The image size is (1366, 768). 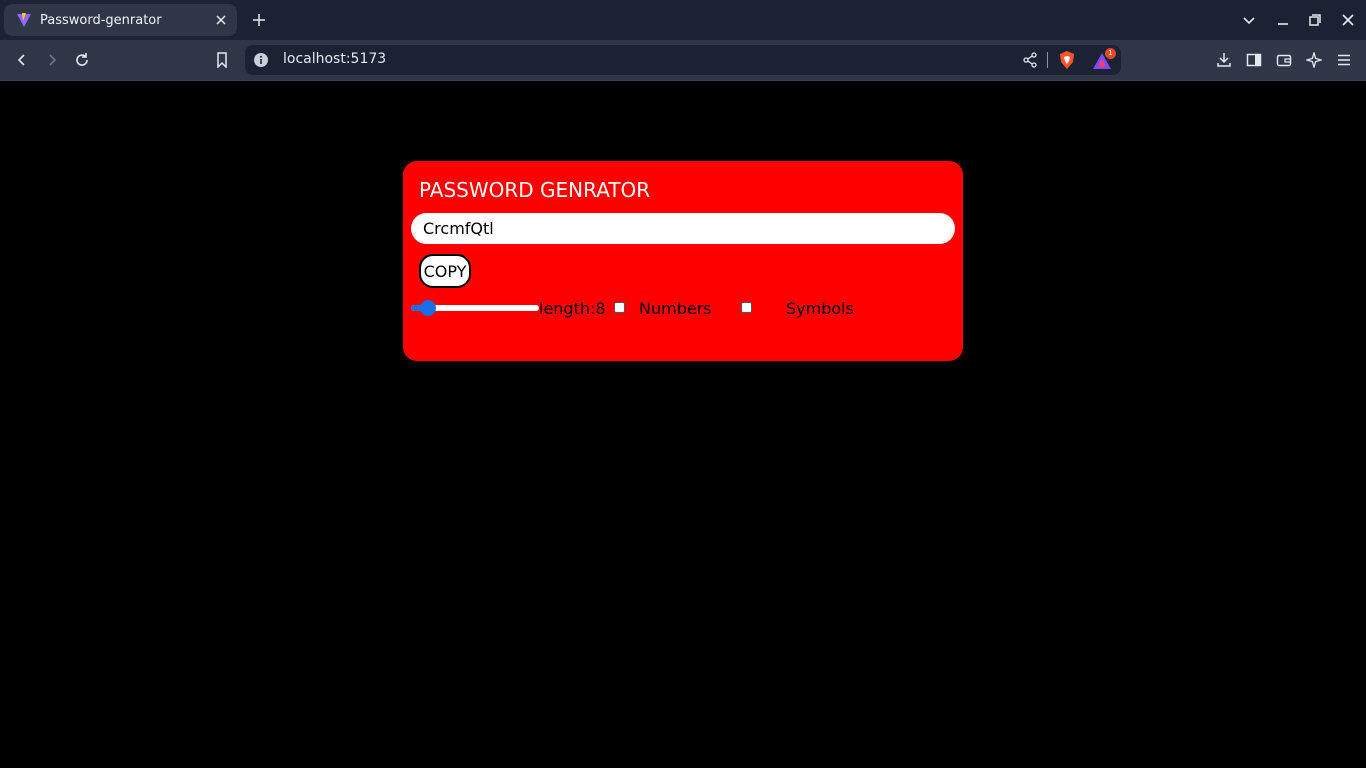 I want to click on address-bar: localhost:5173 1, so click(x=683, y=60).